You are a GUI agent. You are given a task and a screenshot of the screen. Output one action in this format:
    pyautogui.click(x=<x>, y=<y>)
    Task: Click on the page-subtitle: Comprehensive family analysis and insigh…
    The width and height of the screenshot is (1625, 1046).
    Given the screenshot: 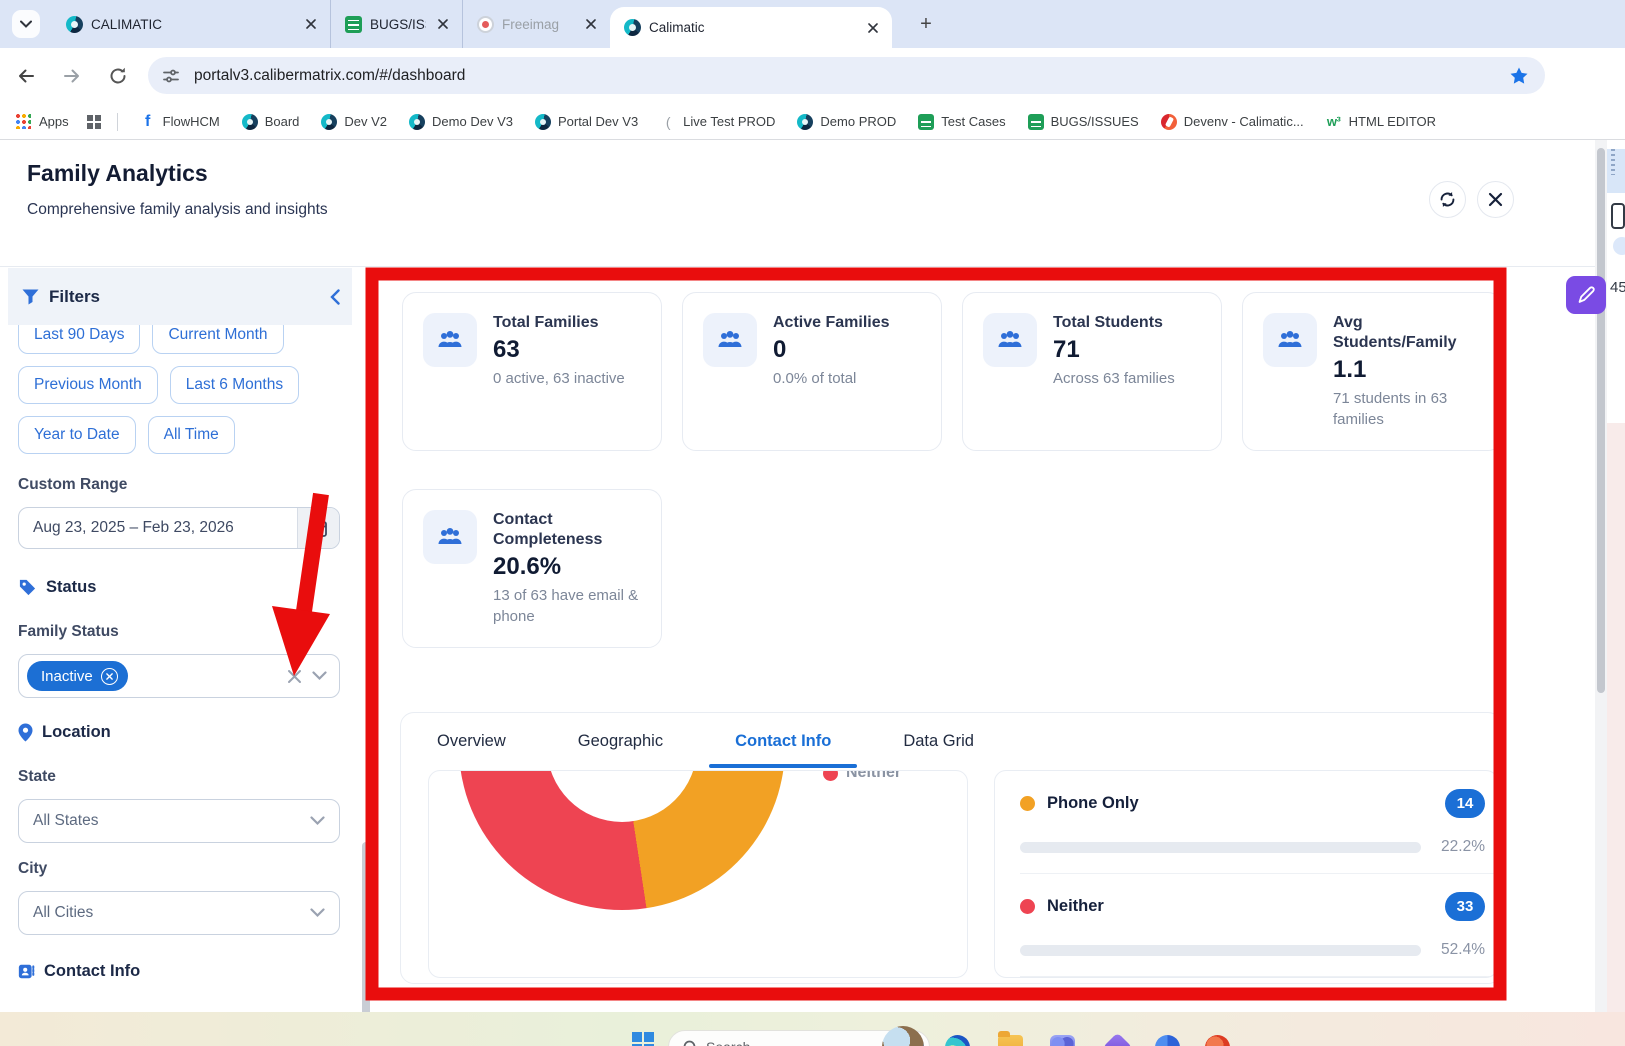 What is the action you would take?
    pyautogui.click(x=177, y=209)
    